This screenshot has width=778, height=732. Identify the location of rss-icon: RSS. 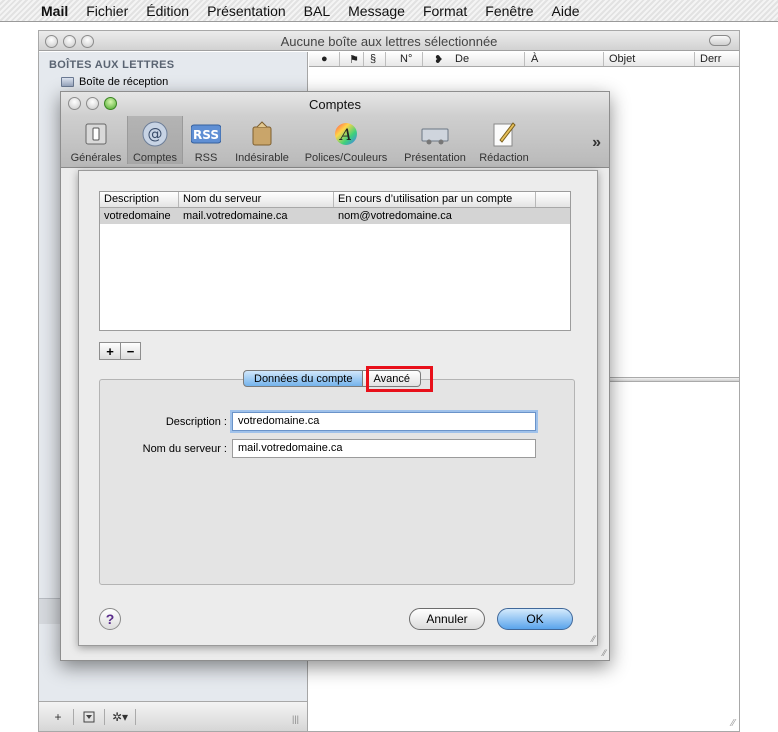
(206, 134).